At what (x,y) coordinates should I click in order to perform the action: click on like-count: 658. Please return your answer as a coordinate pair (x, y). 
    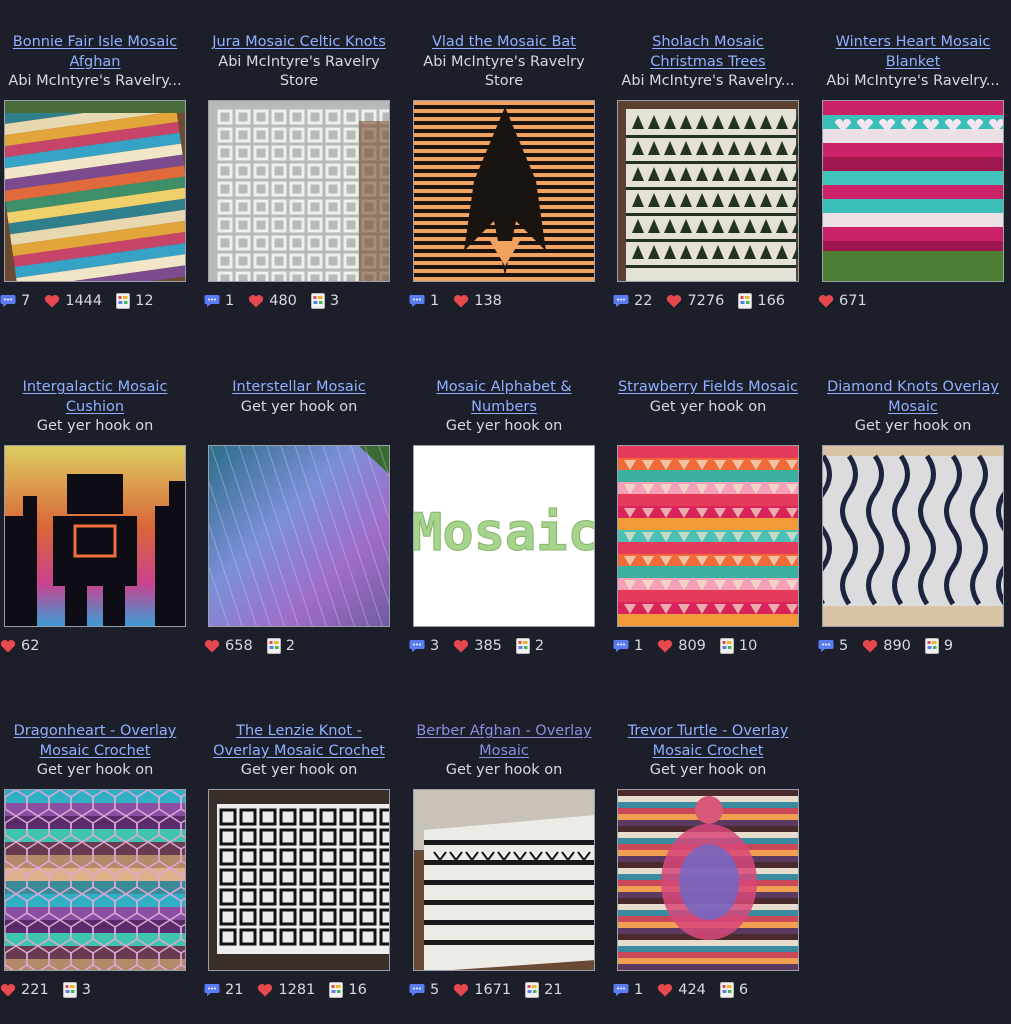
    Looking at the image, I should click on (228, 646).